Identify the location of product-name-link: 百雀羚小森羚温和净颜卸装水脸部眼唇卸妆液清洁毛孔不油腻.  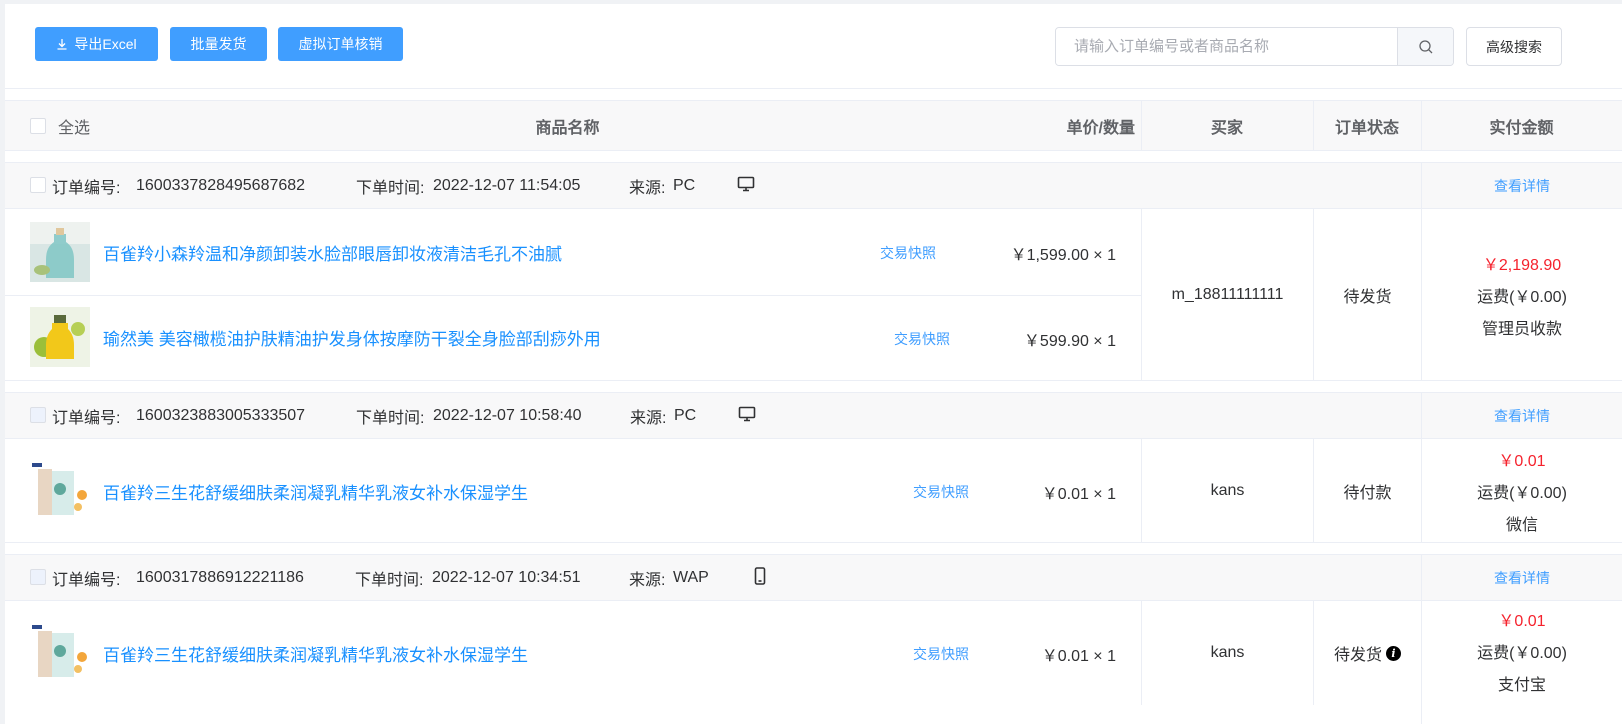
(332, 252).